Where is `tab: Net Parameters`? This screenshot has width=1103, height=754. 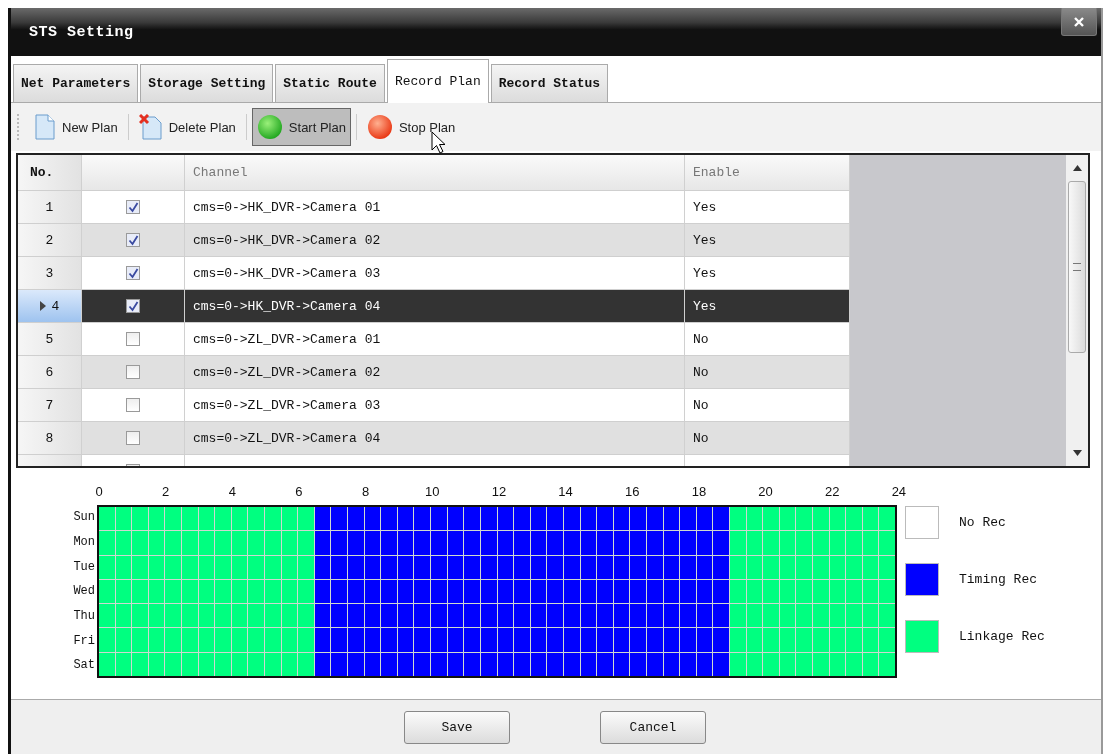 tab: Net Parameters is located at coordinates (76, 83).